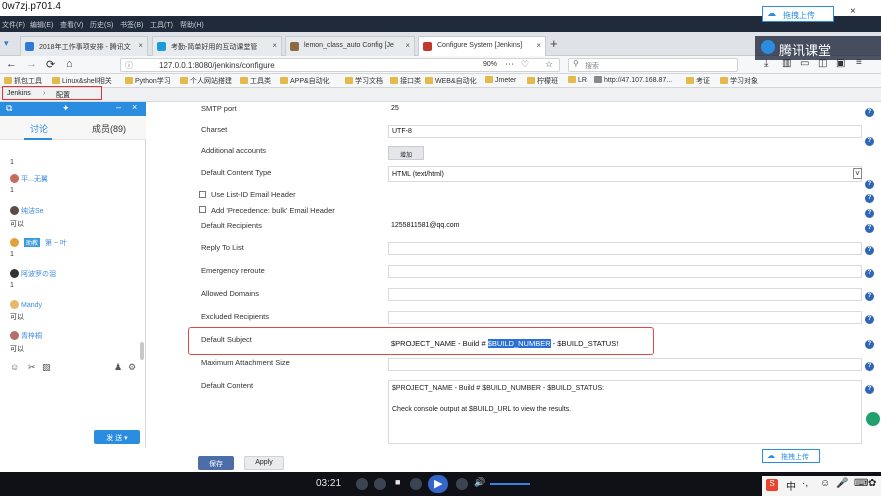 The height and width of the screenshot is (496, 881). What do you see at coordinates (32, 367) in the screenshot?
I see `scissors-icon: ✂` at bounding box center [32, 367].